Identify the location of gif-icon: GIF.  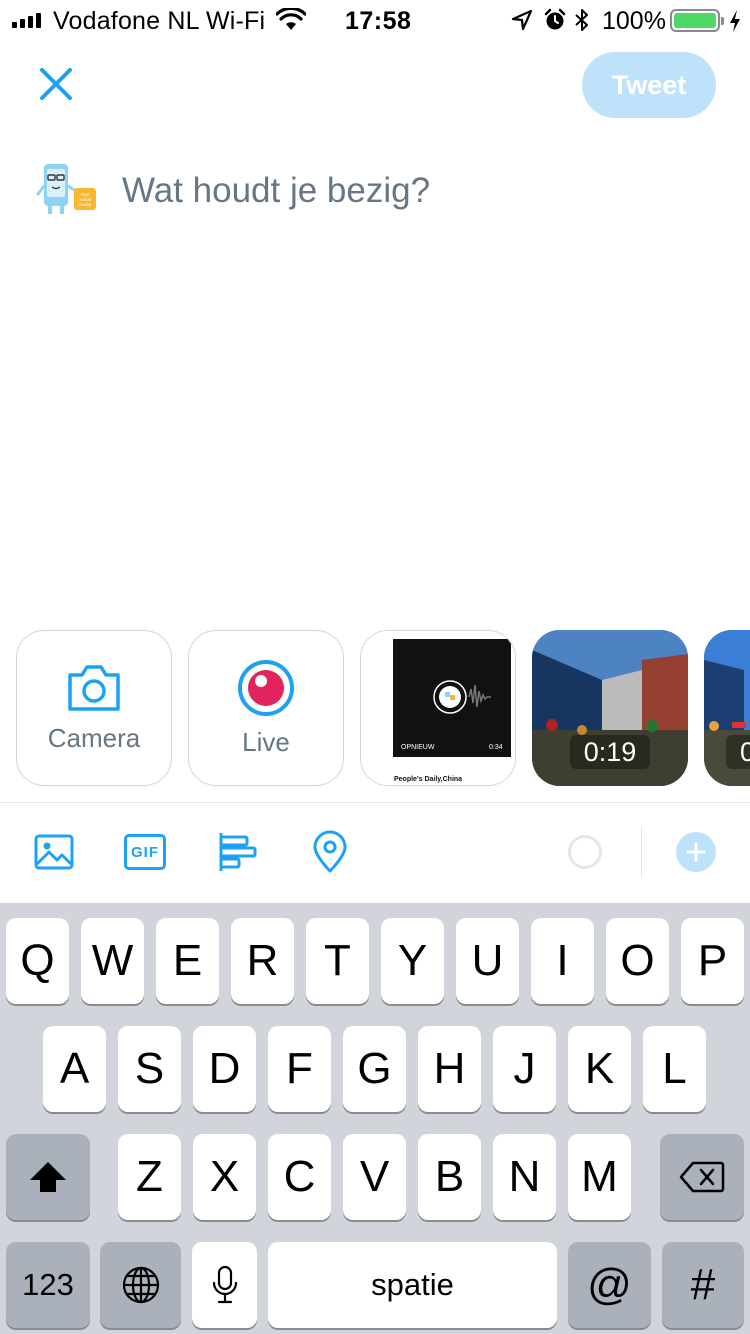
(145, 852).